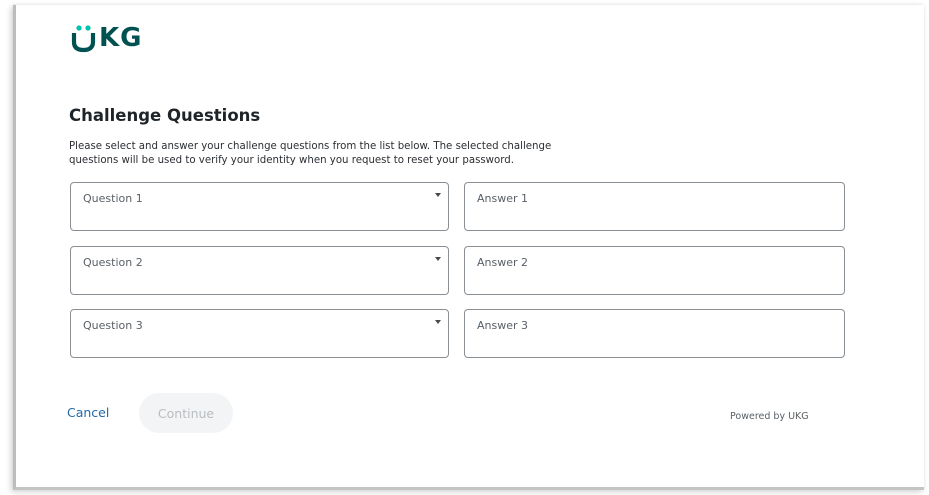 This screenshot has width=929, height=495. What do you see at coordinates (654, 206) in the screenshot?
I see `answer-1-input: Answer 1` at bounding box center [654, 206].